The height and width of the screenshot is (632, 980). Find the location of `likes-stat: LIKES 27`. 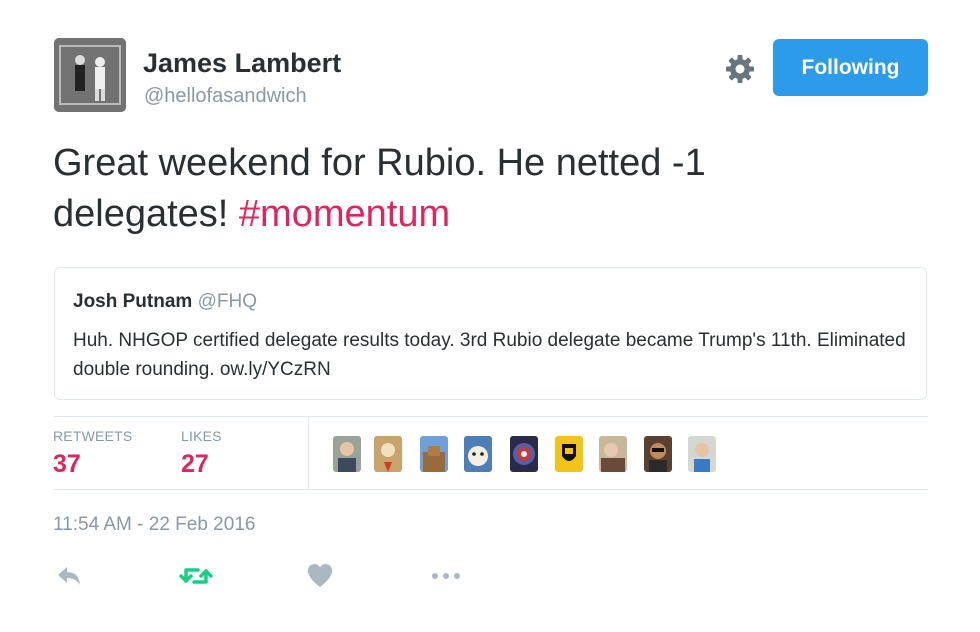

likes-stat: LIKES 27 is located at coordinates (201, 453).